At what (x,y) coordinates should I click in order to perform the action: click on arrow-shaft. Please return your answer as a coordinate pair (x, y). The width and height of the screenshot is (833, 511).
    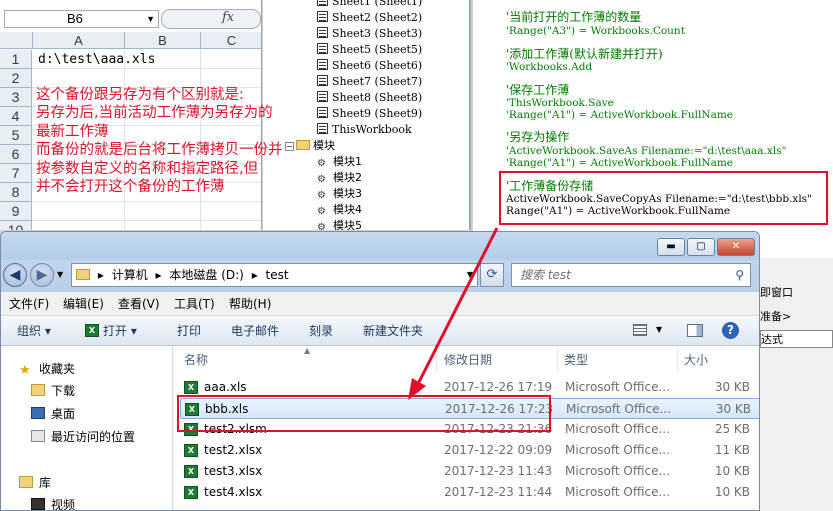
    Looking at the image, I should click on (457, 307).